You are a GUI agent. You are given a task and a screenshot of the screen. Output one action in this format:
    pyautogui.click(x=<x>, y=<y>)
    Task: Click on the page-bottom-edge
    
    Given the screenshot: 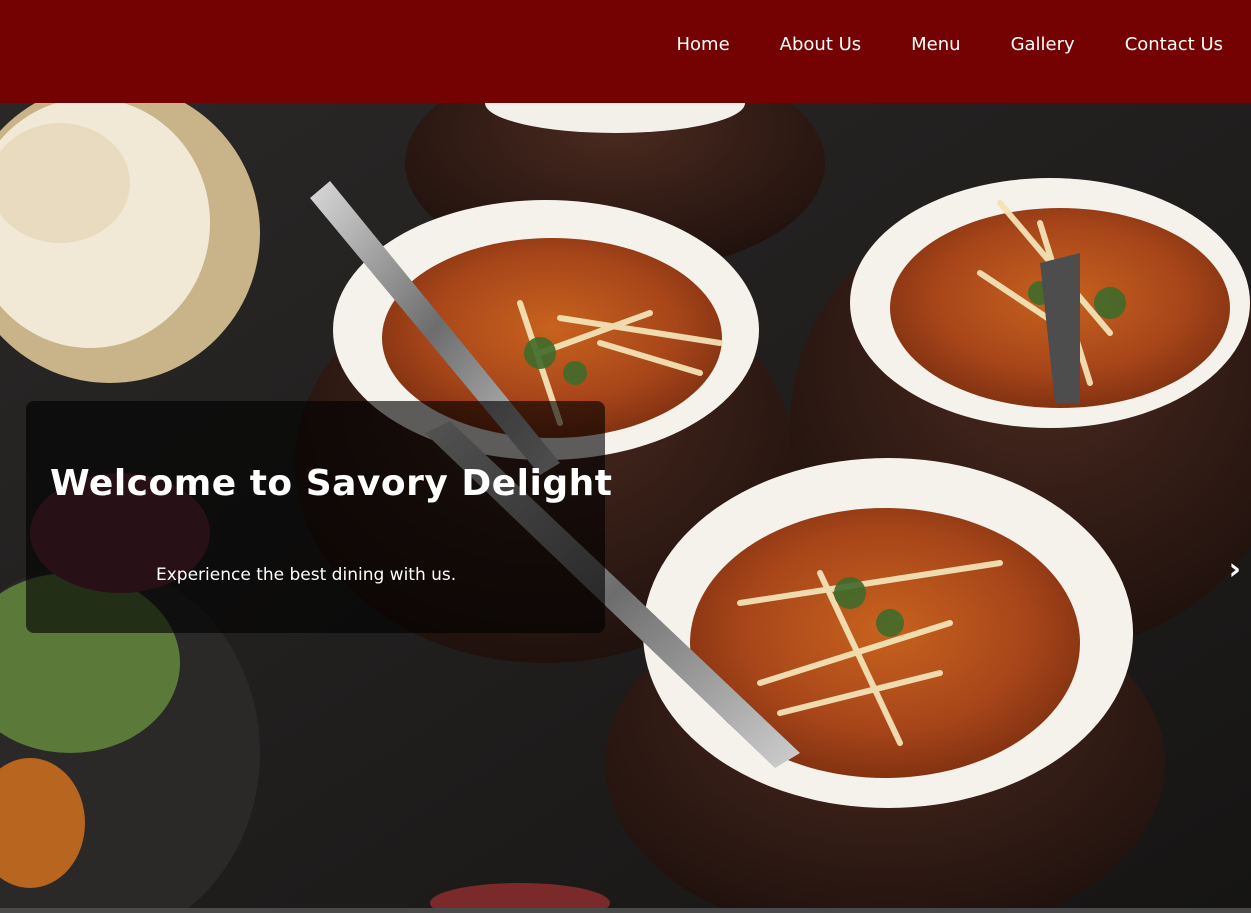 What is the action you would take?
    pyautogui.click(x=625, y=910)
    